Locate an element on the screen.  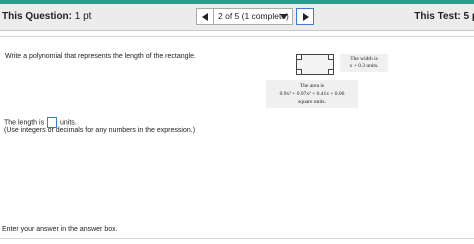
area-expression: 0.9x³ + 0.97x² + 0.41x + 0.06 is located at coordinates (312, 94).